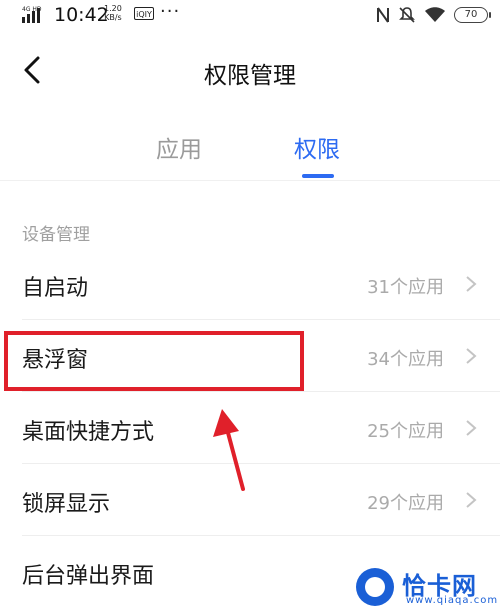 The image size is (500, 609). What do you see at coordinates (55, 288) in the screenshot?
I see `item-label: 自启动` at bounding box center [55, 288].